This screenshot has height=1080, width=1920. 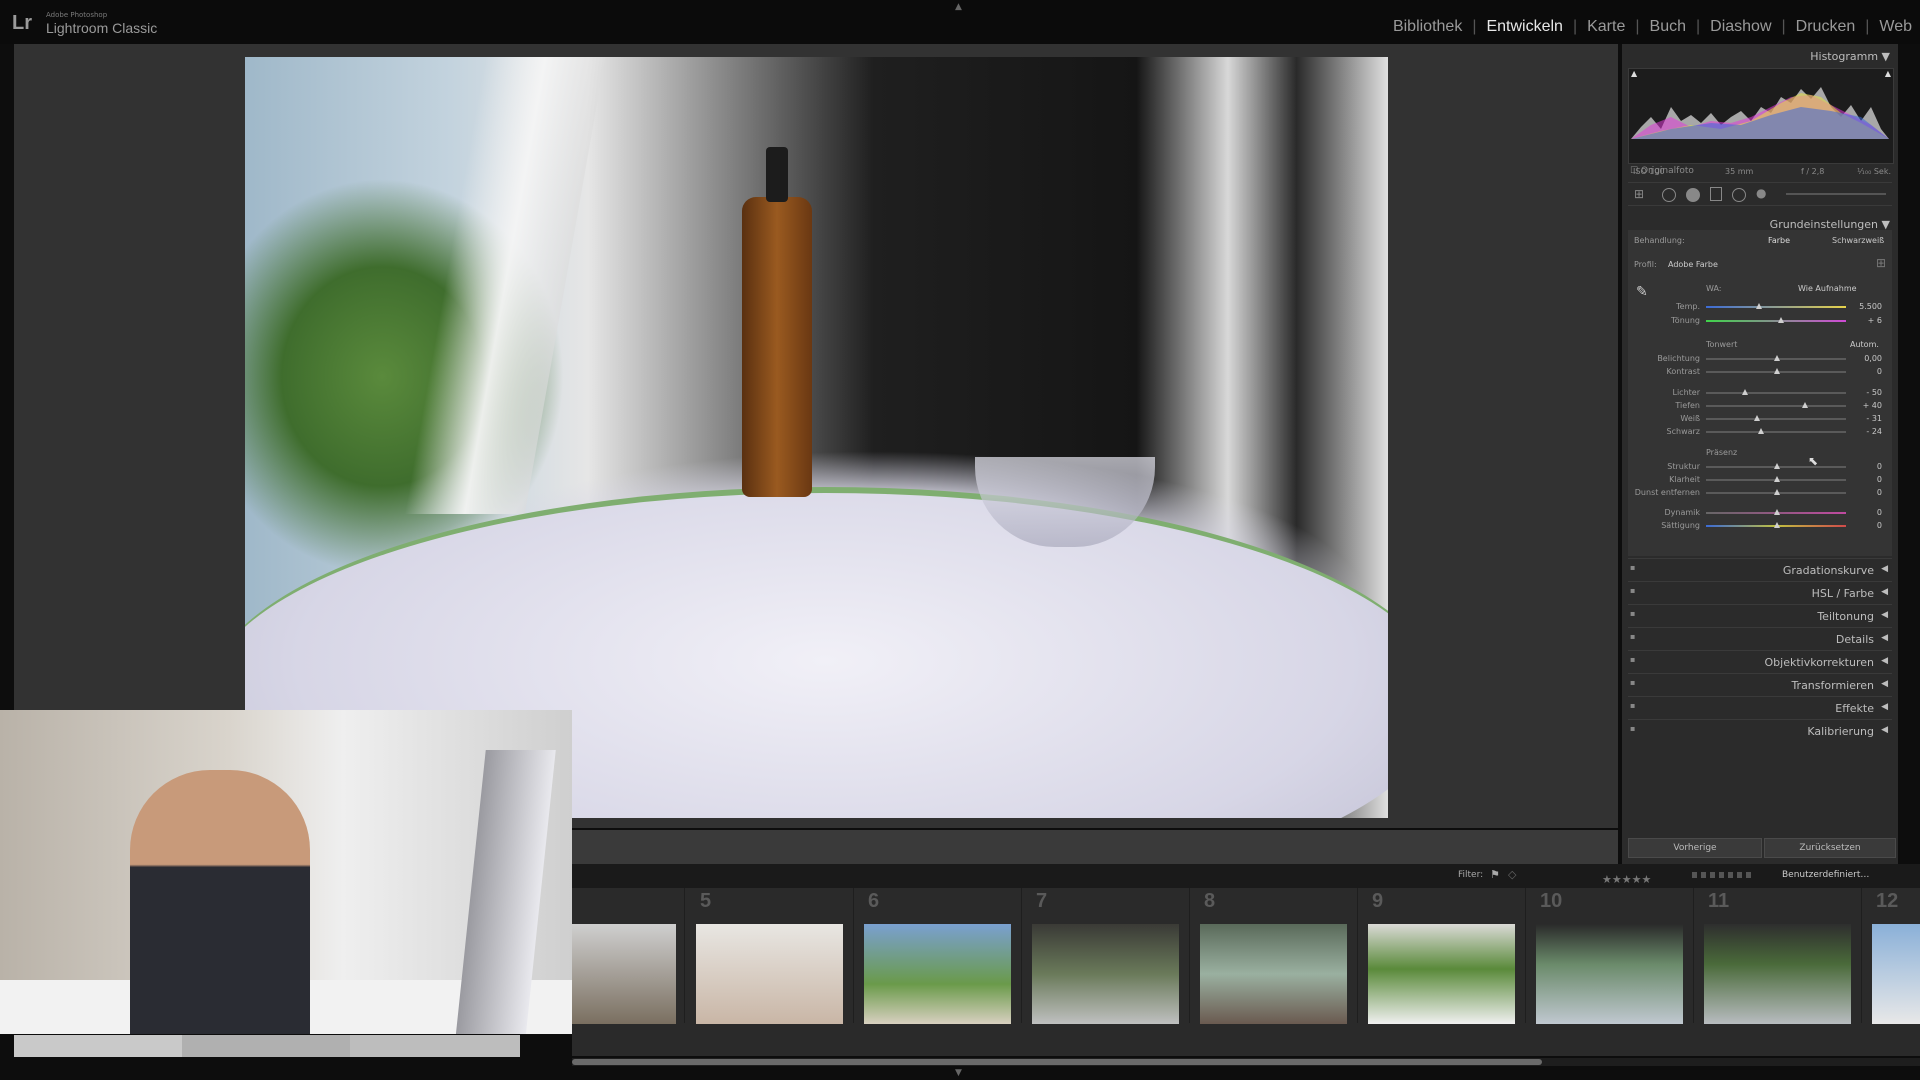 What do you see at coordinates (1879, 479) in the screenshot?
I see `clarity-value: 0` at bounding box center [1879, 479].